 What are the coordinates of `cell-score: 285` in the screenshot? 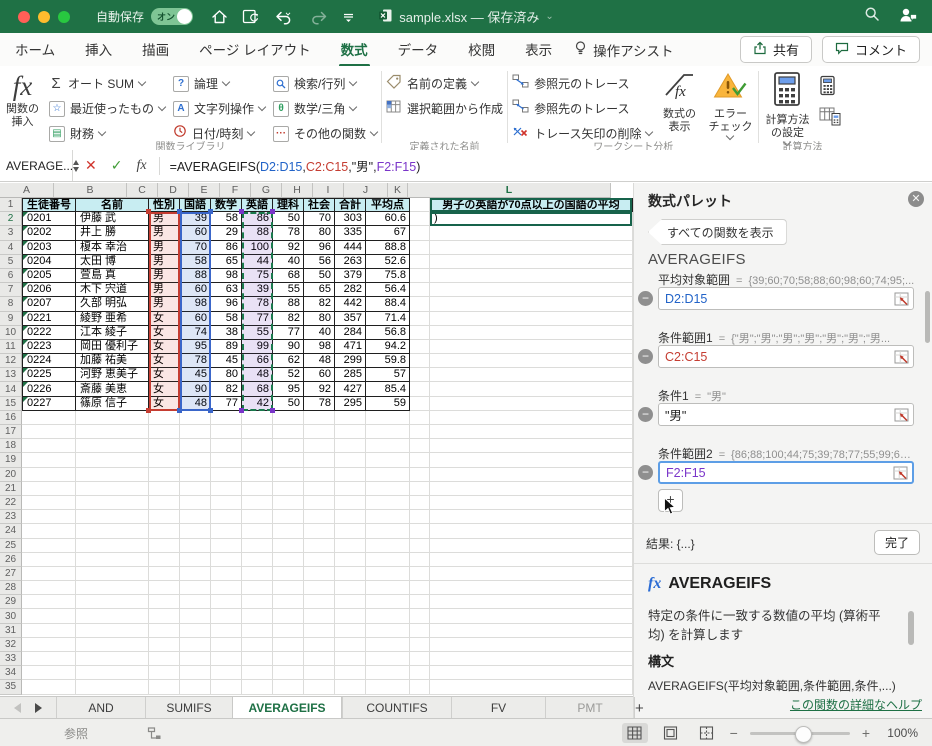 It's located at (350, 375).